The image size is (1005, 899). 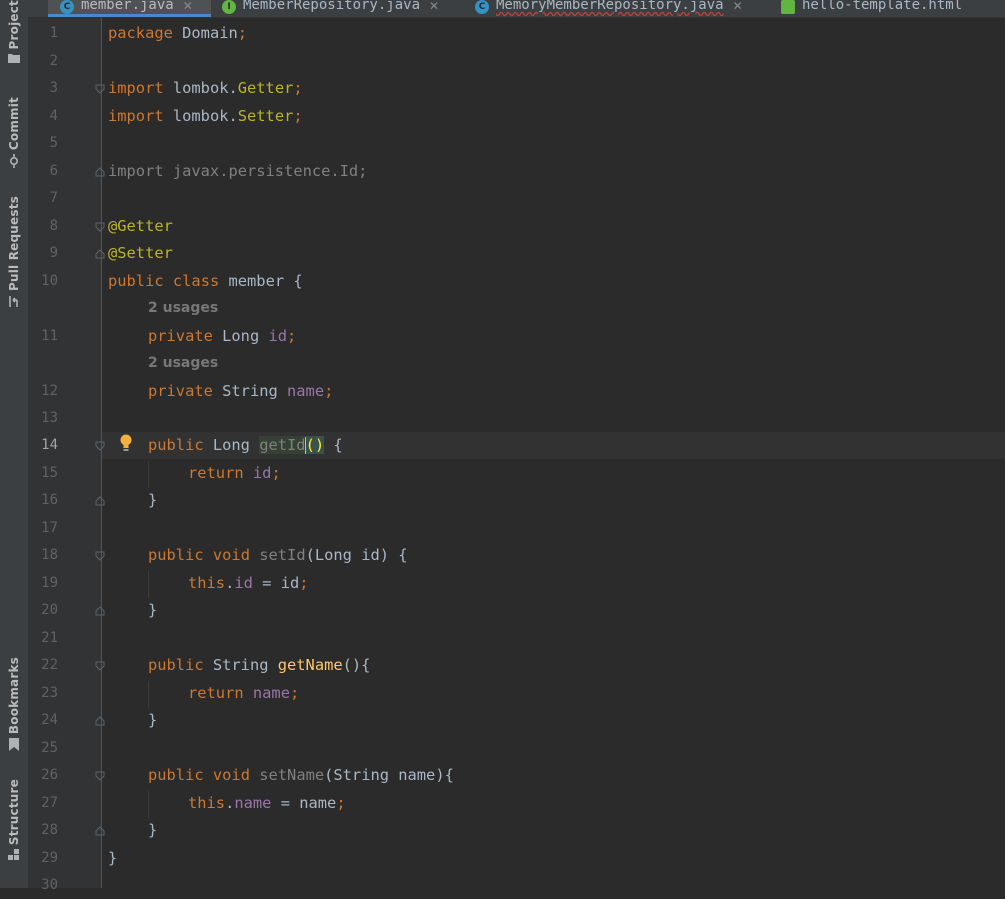 What do you see at coordinates (49, 885) in the screenshot?
I see `line-number: 30` at bounding box center [49, 885].